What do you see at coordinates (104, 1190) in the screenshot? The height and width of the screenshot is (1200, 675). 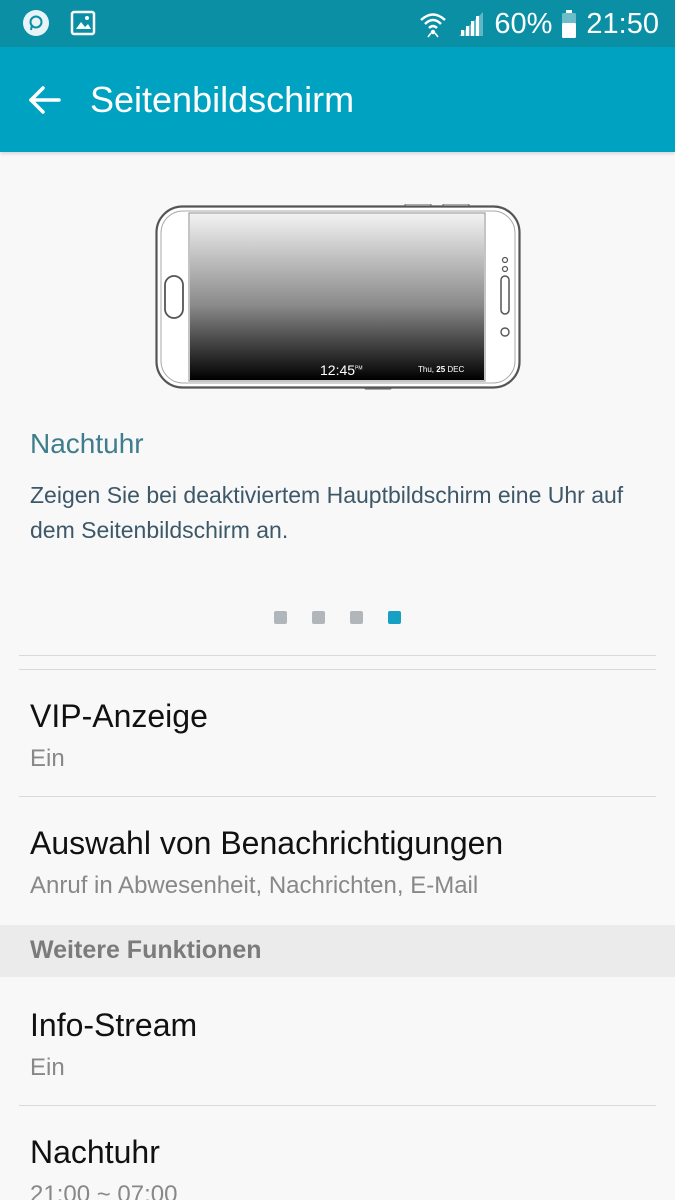 I see `setting-value: 21:00 ~ 07:00` at bounding box center [104, 1190].